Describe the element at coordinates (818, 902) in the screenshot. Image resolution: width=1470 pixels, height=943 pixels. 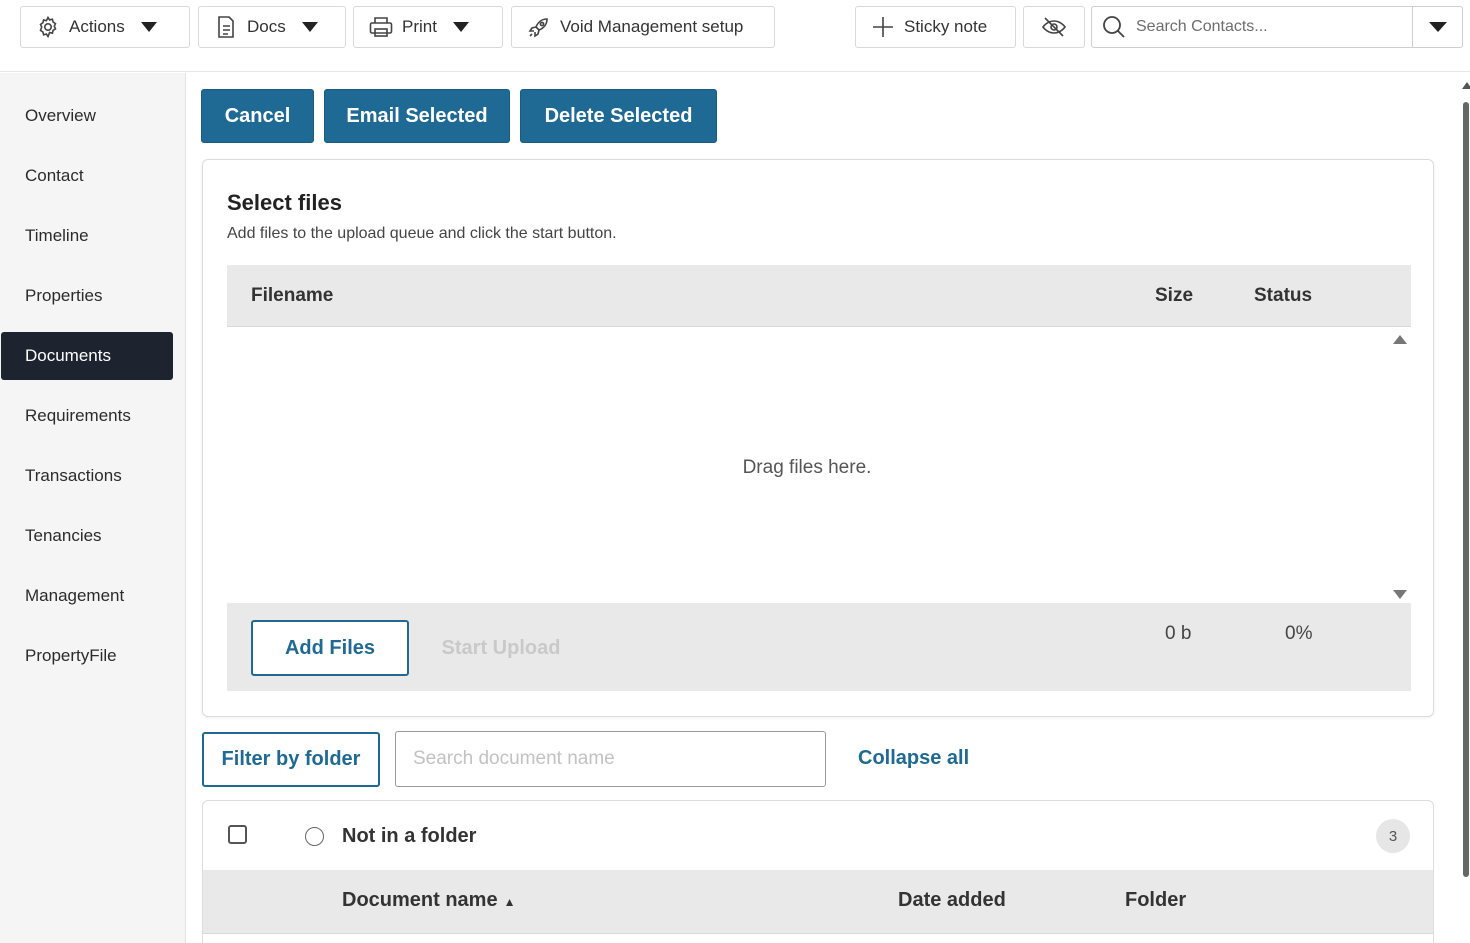
I see `documents-table-header: Document name ▲ Date added Folder` at that location.